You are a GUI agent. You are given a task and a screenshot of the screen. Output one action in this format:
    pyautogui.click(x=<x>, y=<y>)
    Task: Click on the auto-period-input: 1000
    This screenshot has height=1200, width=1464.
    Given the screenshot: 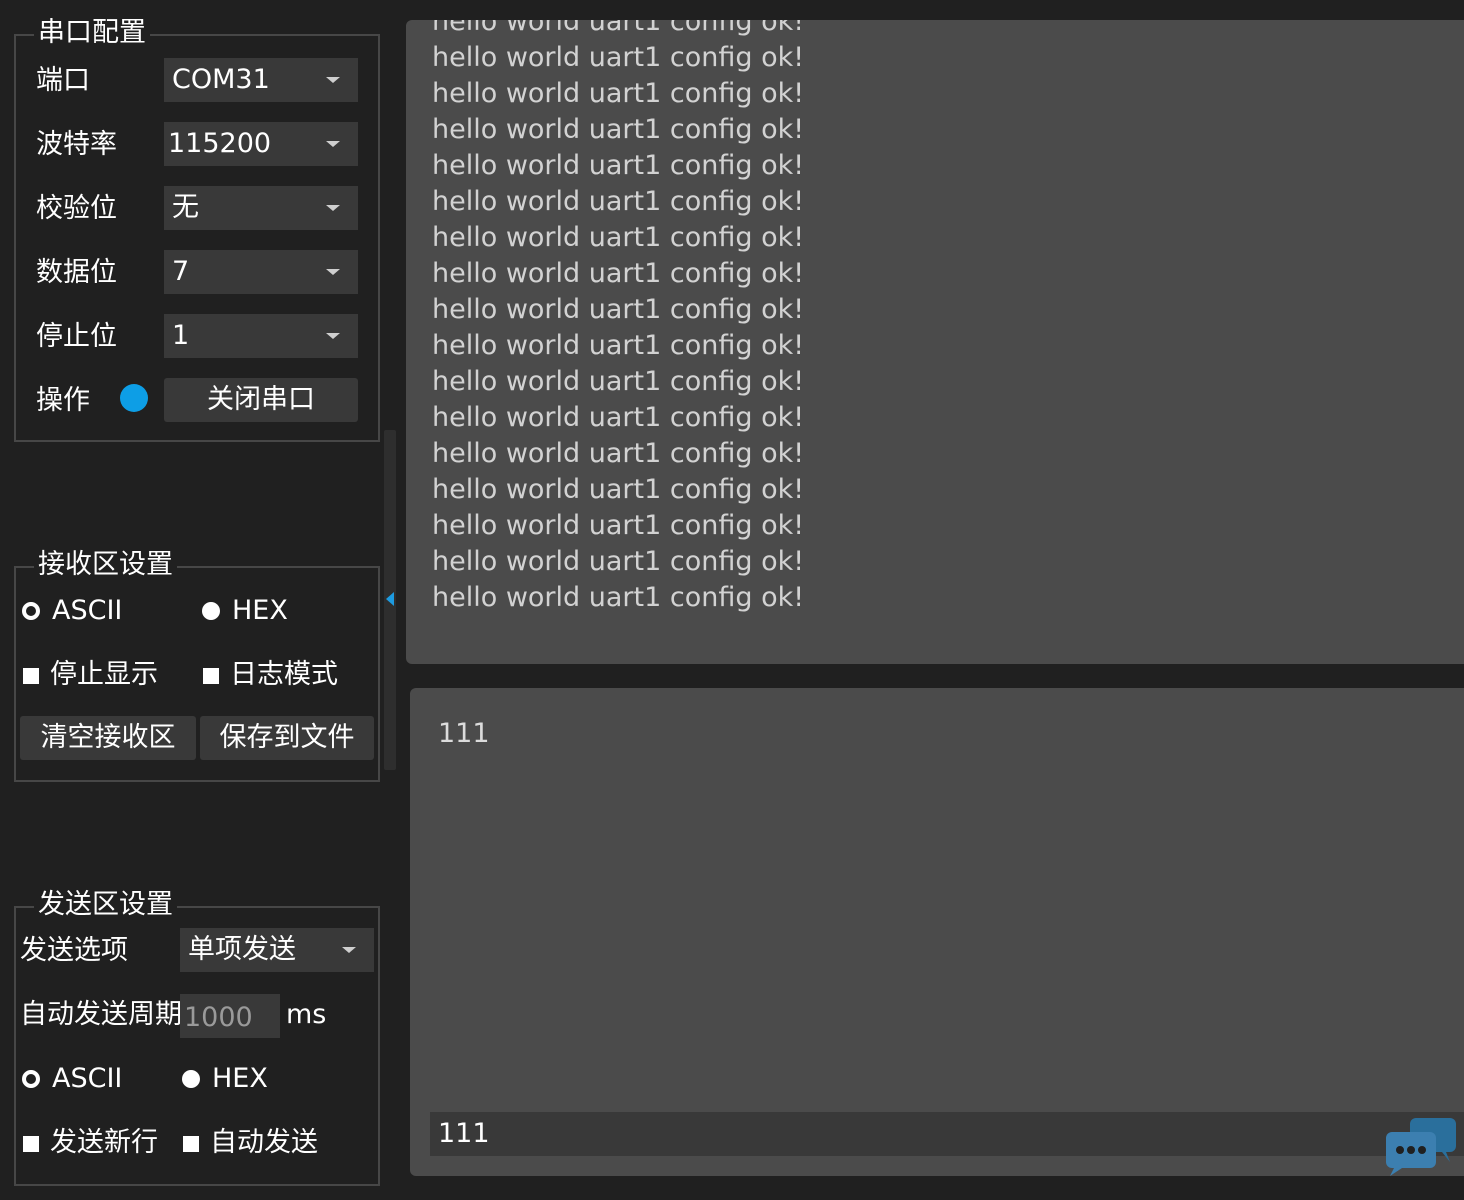 What is the action you would take?
    pyautogui.click(x=230, y=1016)
    